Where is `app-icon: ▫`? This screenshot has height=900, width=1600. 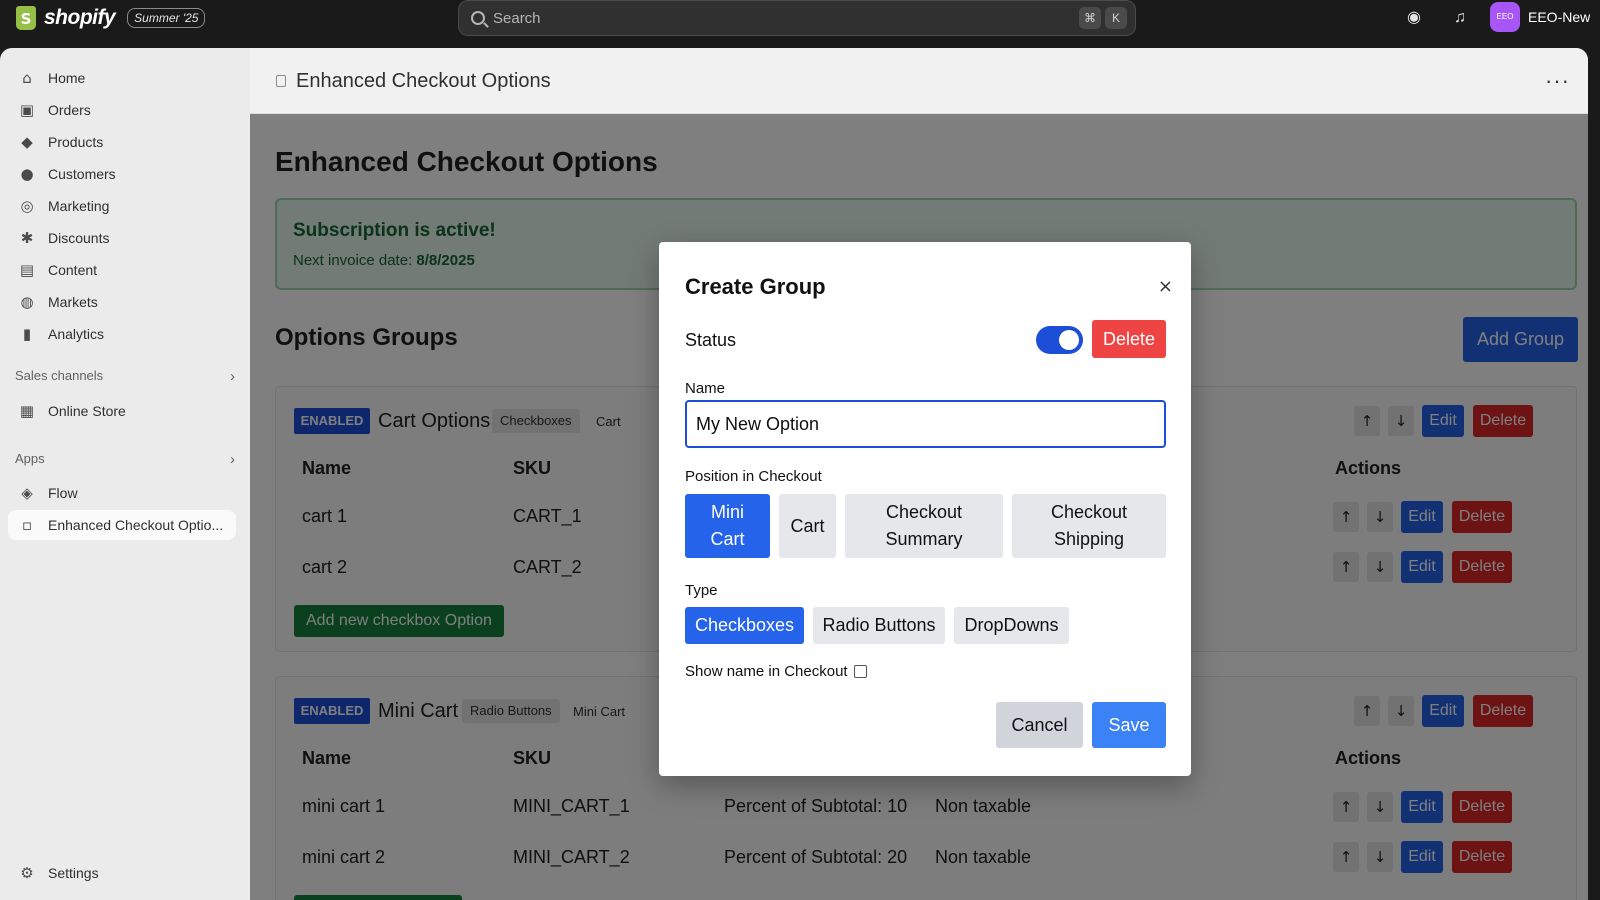
app-icon: ▫ is located at coordinates (27, 525).